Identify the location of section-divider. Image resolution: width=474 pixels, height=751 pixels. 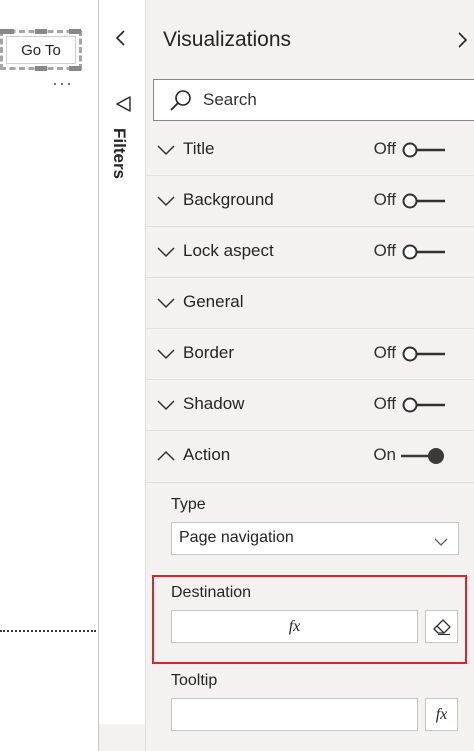
(310, 482).